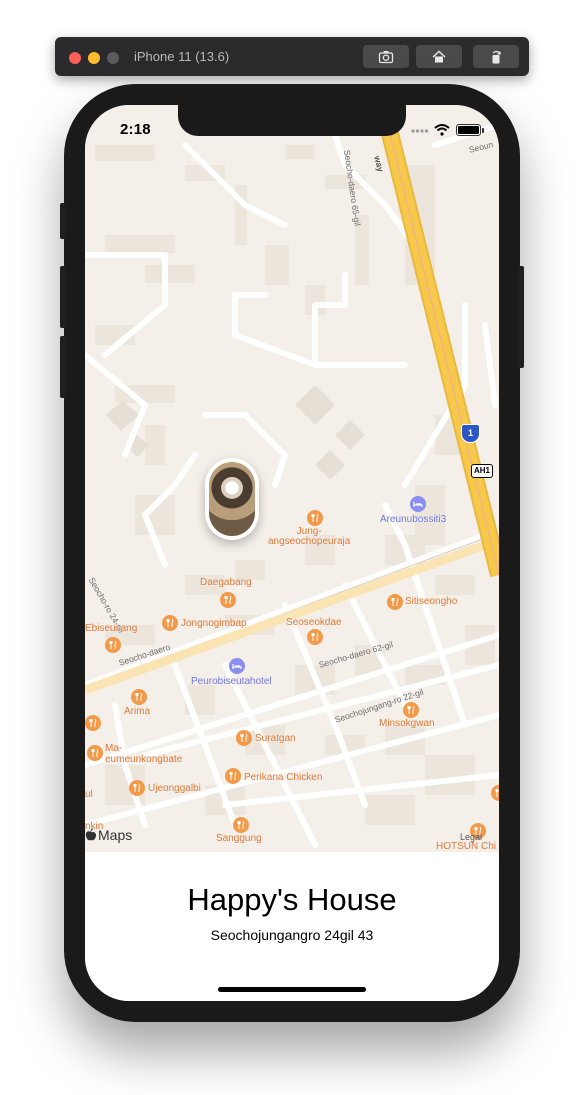 This screenshot has height=1095, width=584. What do you see at coordinates (94, 58) in the screenshot?
I see `minimize-window-button` at bounding box center [94, 58].